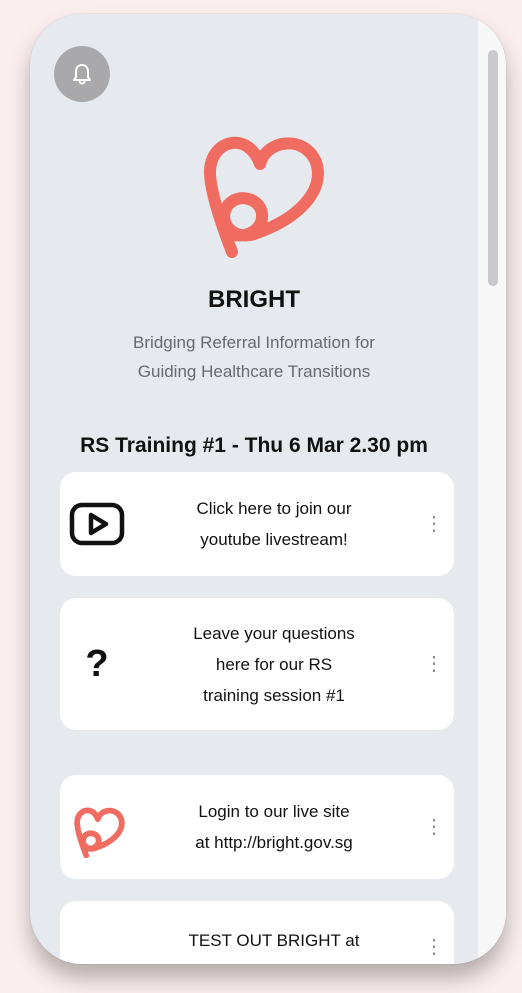 The height and width of the screenshot is (993, 522). What do you see at coordinates (274, 940) in the screenshot?
I see `card-text-line: TEST OUT BRIGHT at` at bounding box center [274, 940].